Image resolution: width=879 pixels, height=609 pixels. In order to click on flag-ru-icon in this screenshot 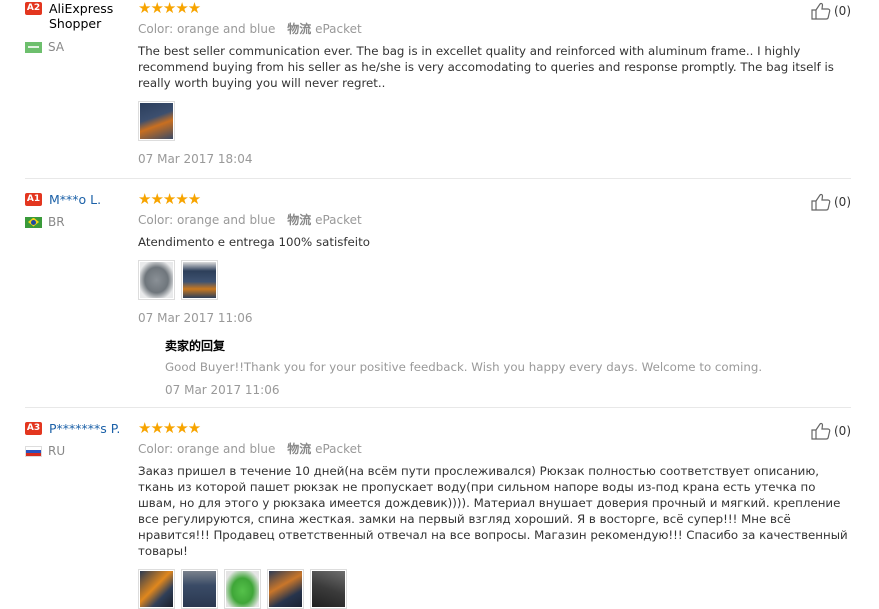, I will do `click(33, 451)`.